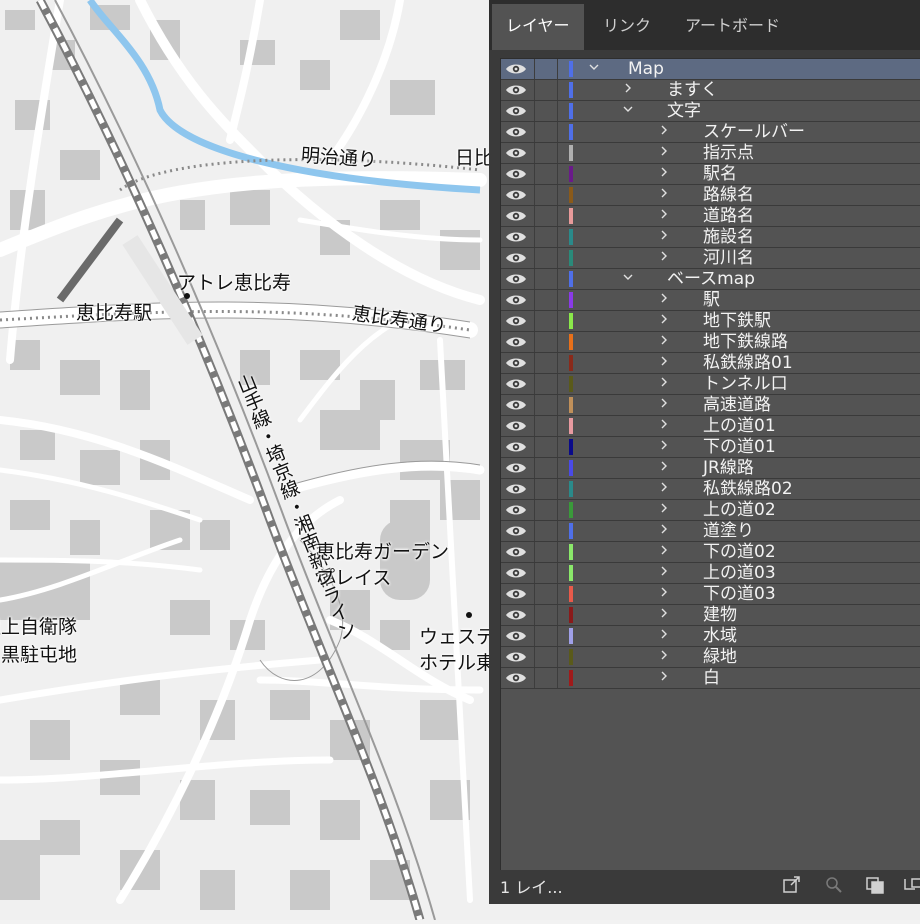 This screenshot has height=924, width=920. Describe the element at coordinates (710, 636) in the screenshot. I see `layer-row: 水域` at that location.